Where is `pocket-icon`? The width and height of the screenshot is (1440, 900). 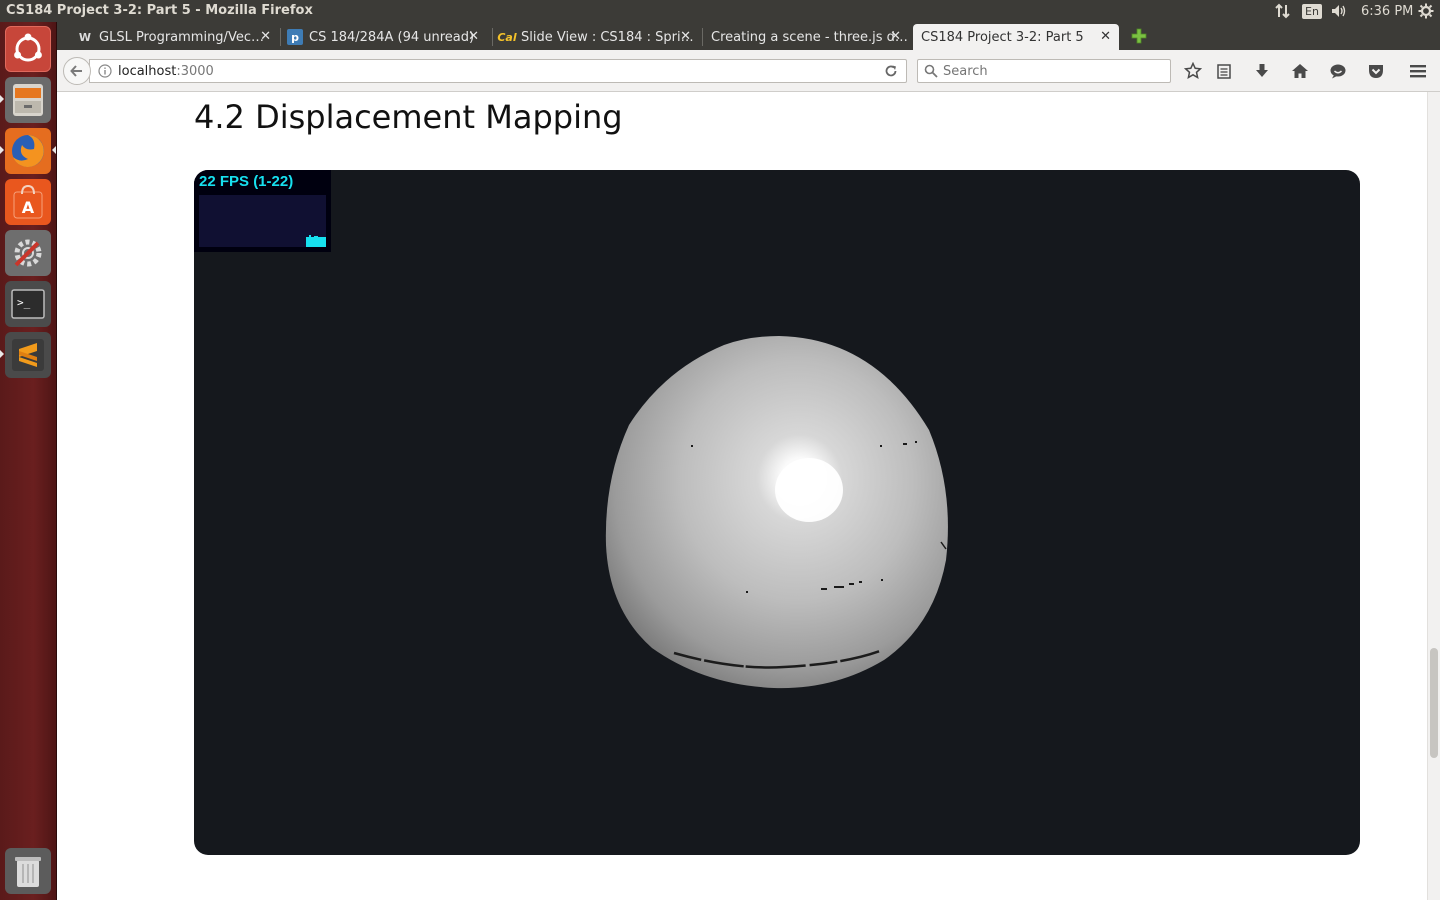
pocket-icon is located at coordinates (1376, 71).